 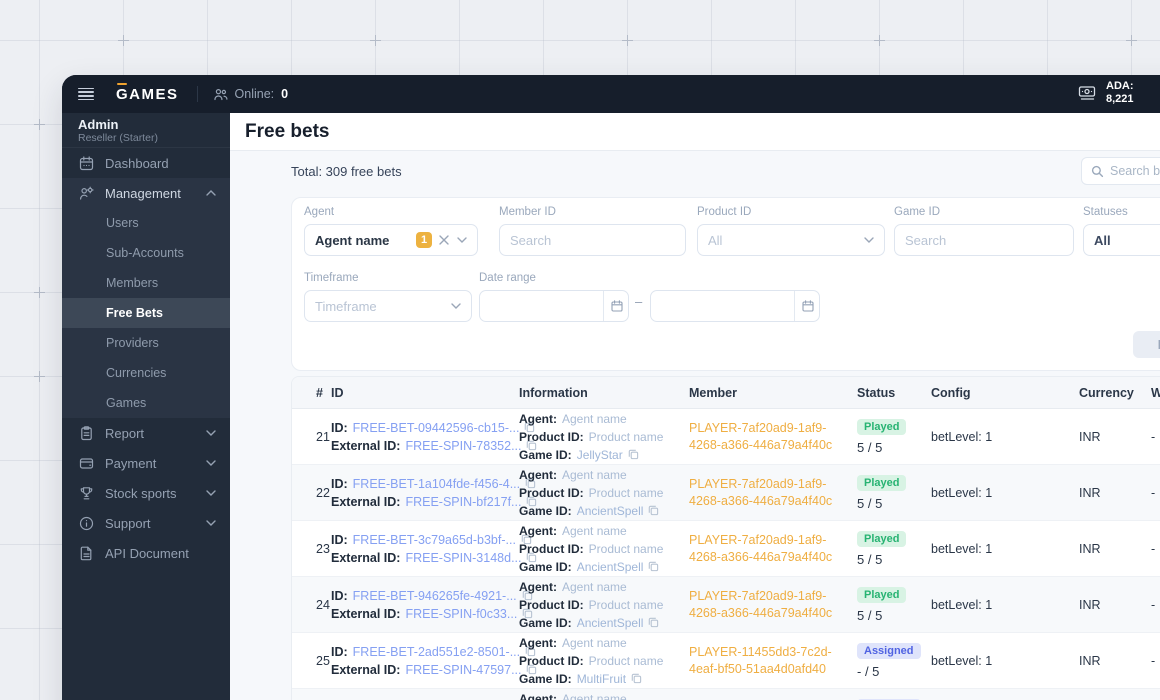 I want to click on member-id-input: Search, so click(x=592, y=240).